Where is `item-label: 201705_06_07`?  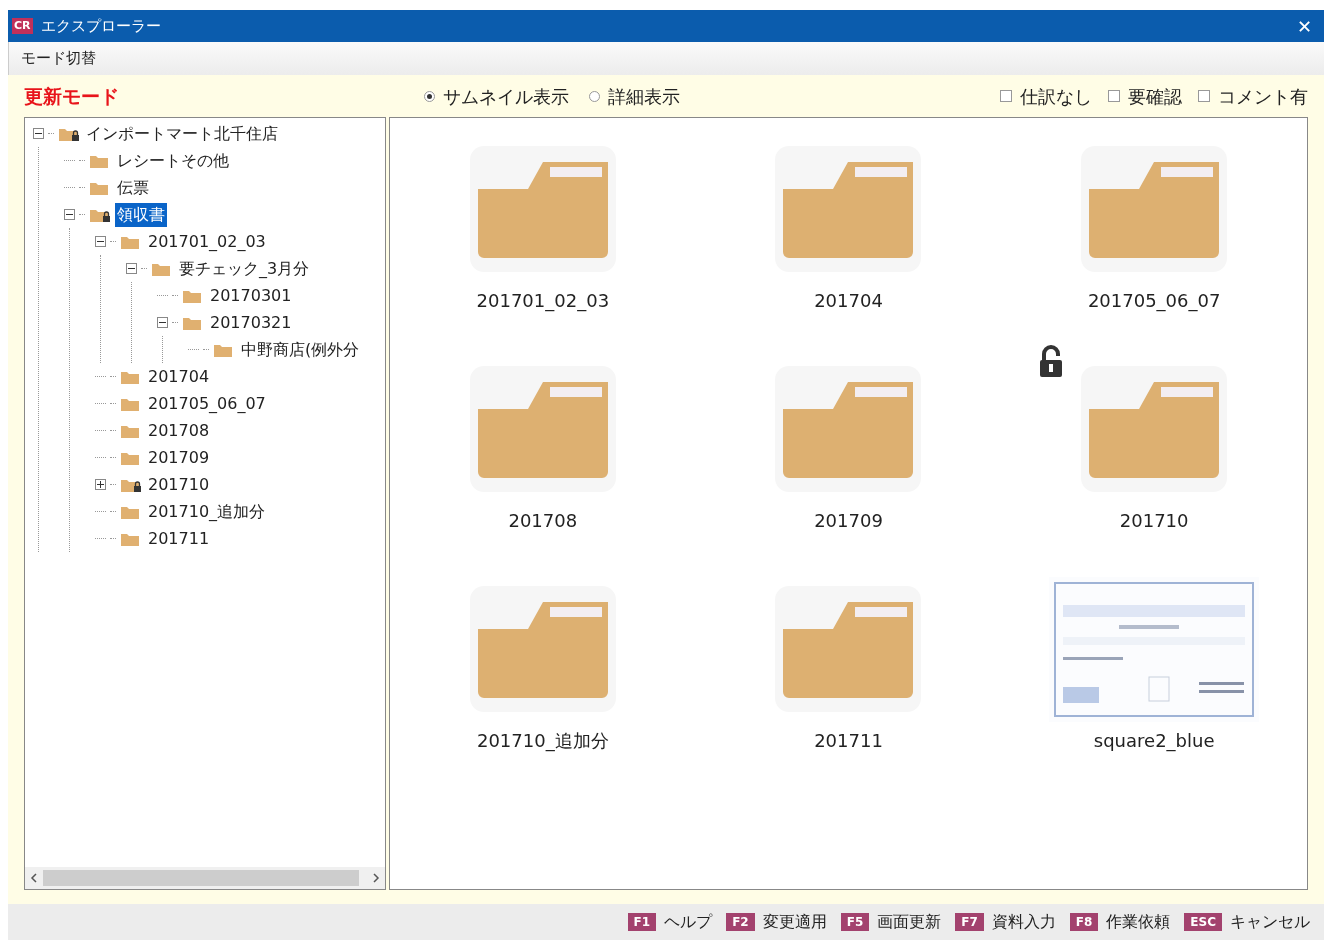 item-label: 201705_06_07 is located at coordinates (1154, 300).